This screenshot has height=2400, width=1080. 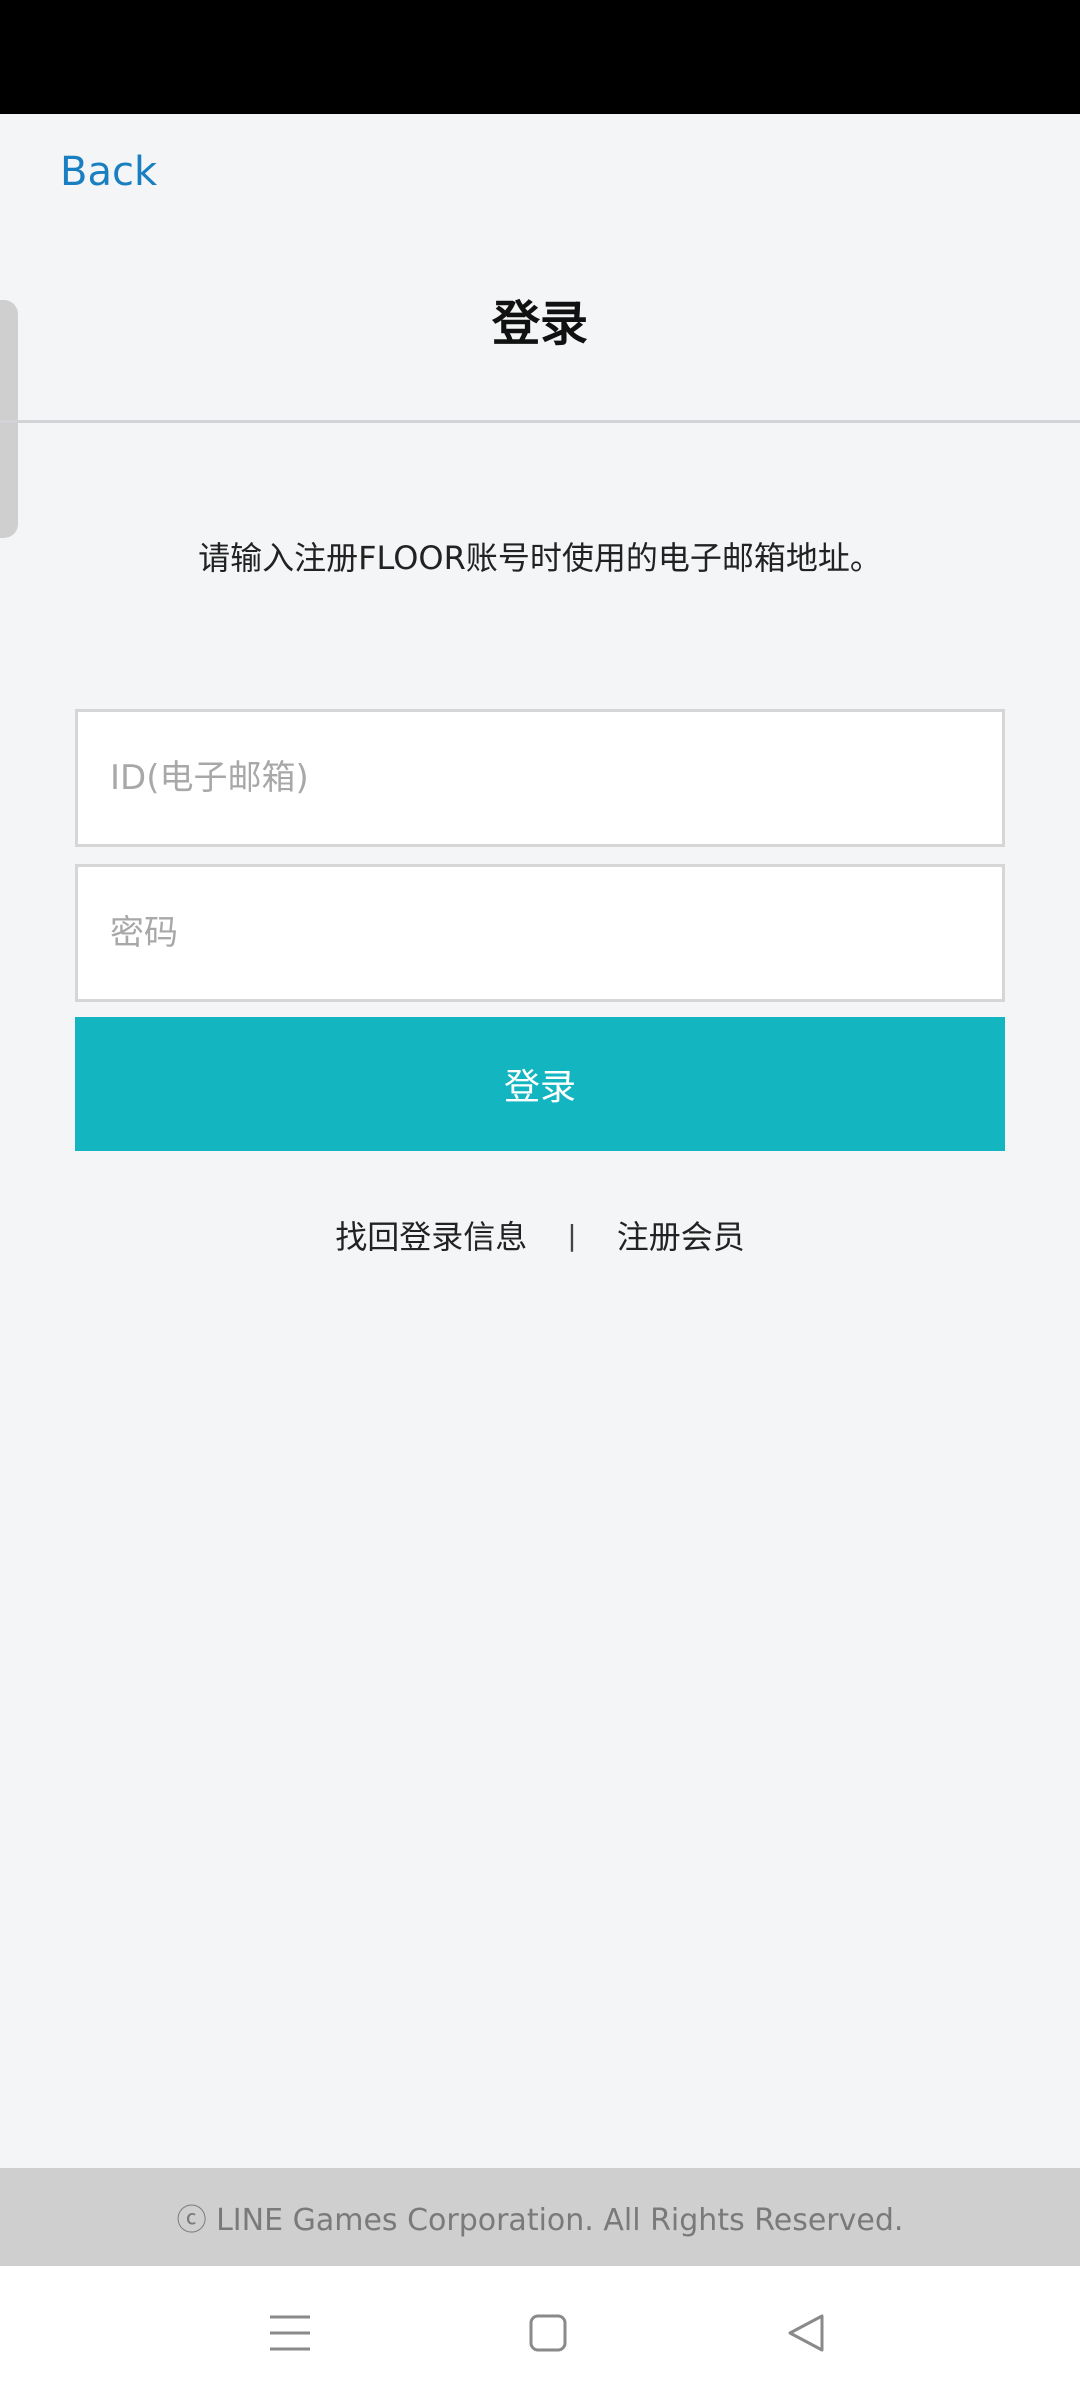 I want to click on register-link: 注册会员, so click(x=681, y=1235).